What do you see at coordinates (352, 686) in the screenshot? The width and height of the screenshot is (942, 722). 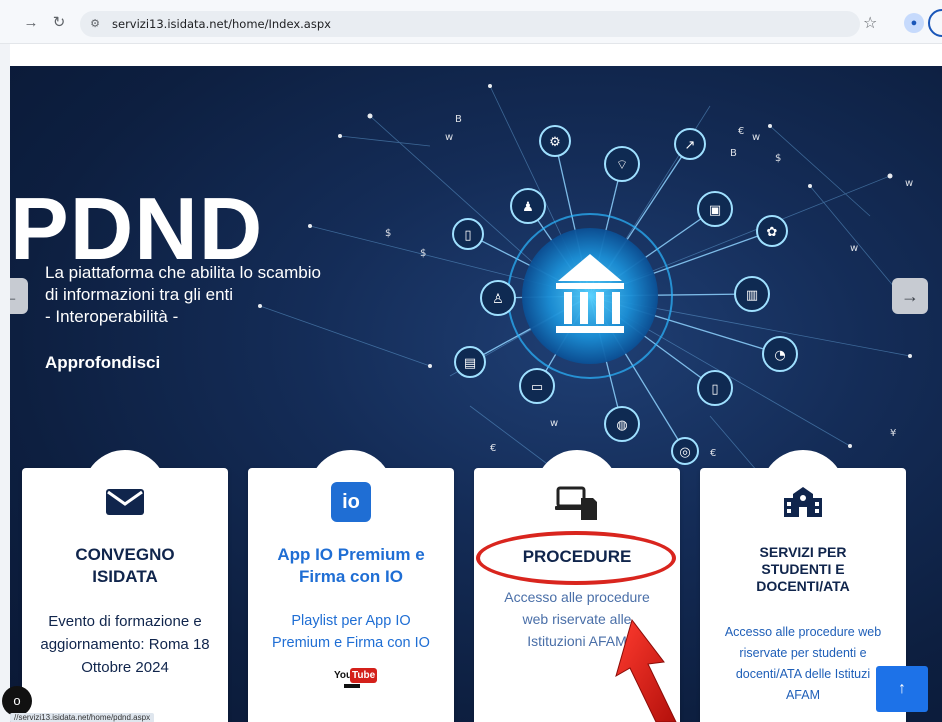 I see `youtube-playlist-bar` at bounding box center [352, 686].